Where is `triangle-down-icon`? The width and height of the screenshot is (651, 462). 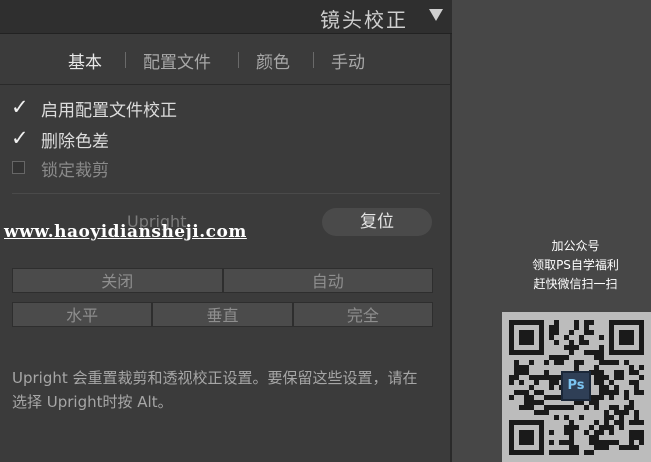 triangle-down-icon is located at coordinates (436, 15).